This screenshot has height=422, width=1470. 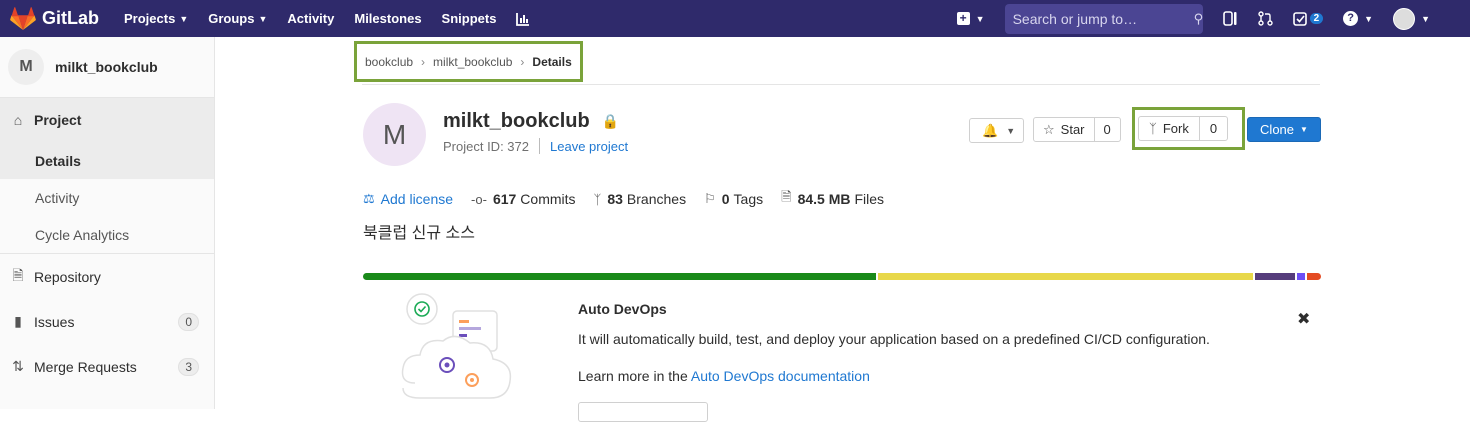 What do you see at coordinates (469, 18) in the screenshot?
I see `nav-snippets: Snippets` at bounding box center [469, 18].